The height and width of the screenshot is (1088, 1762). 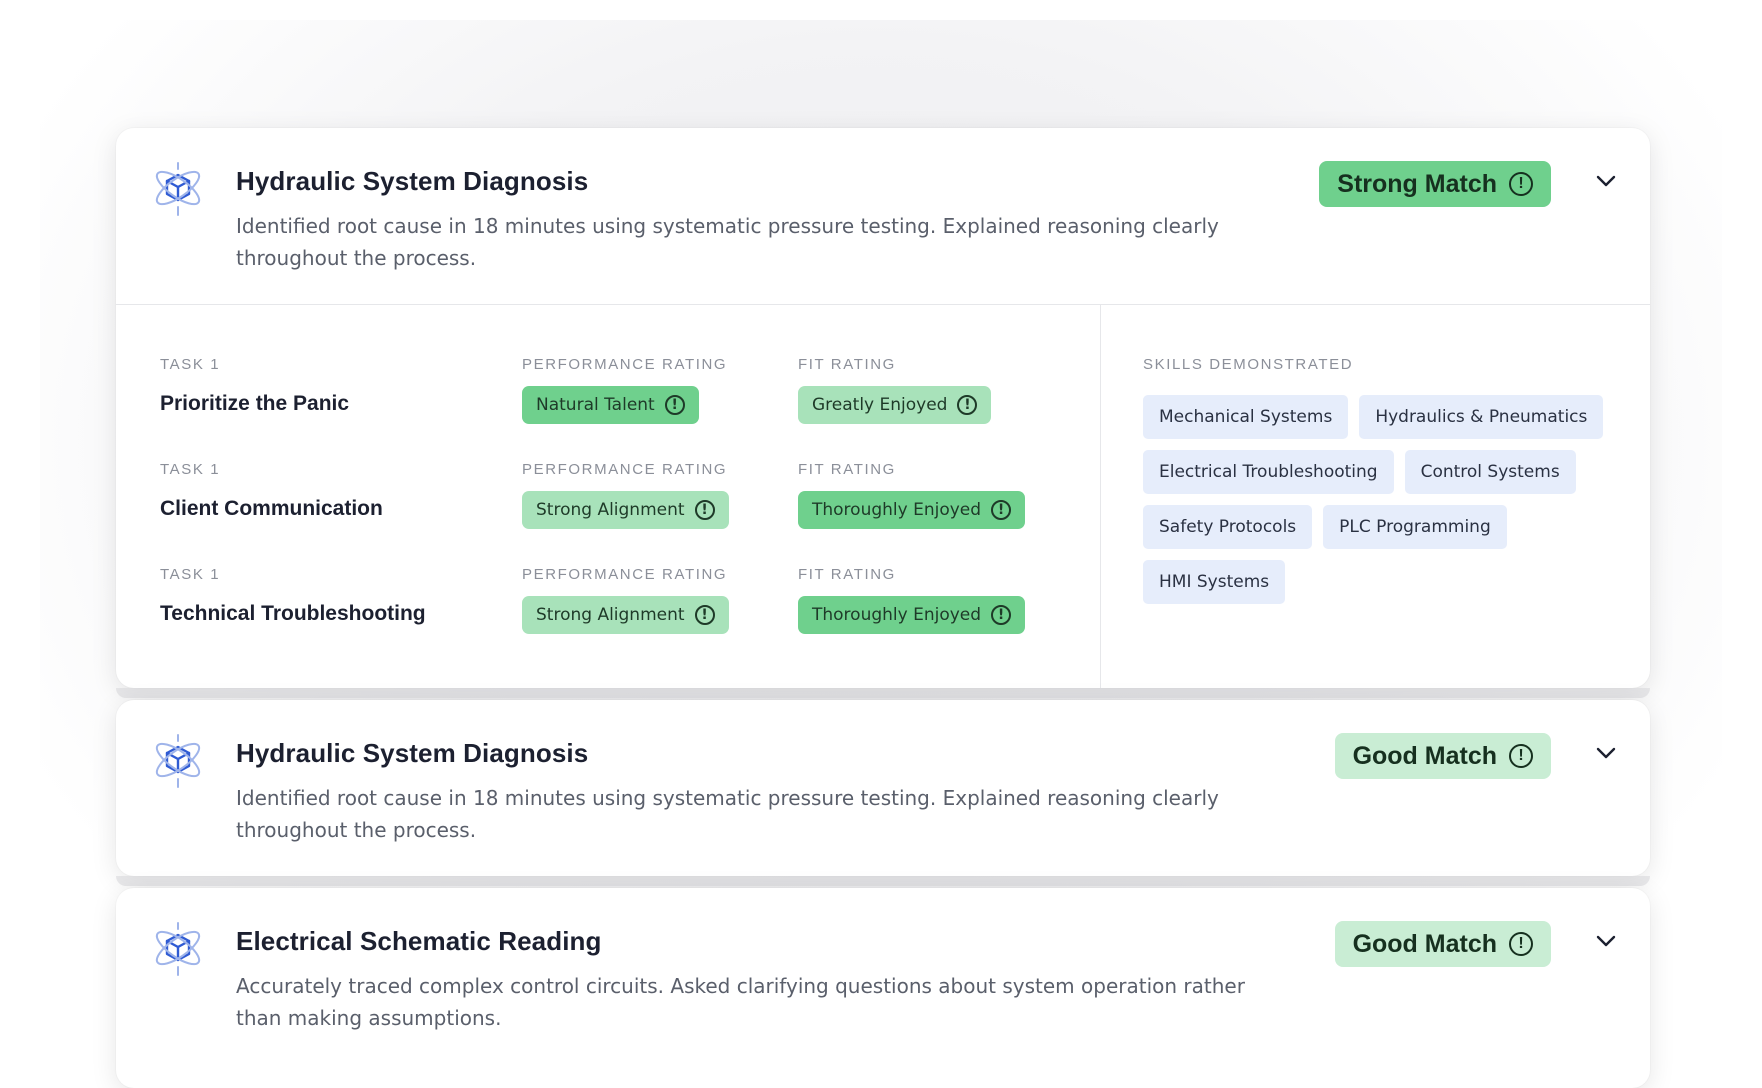 I want to click on header-divider, so click(x=883, y=304).